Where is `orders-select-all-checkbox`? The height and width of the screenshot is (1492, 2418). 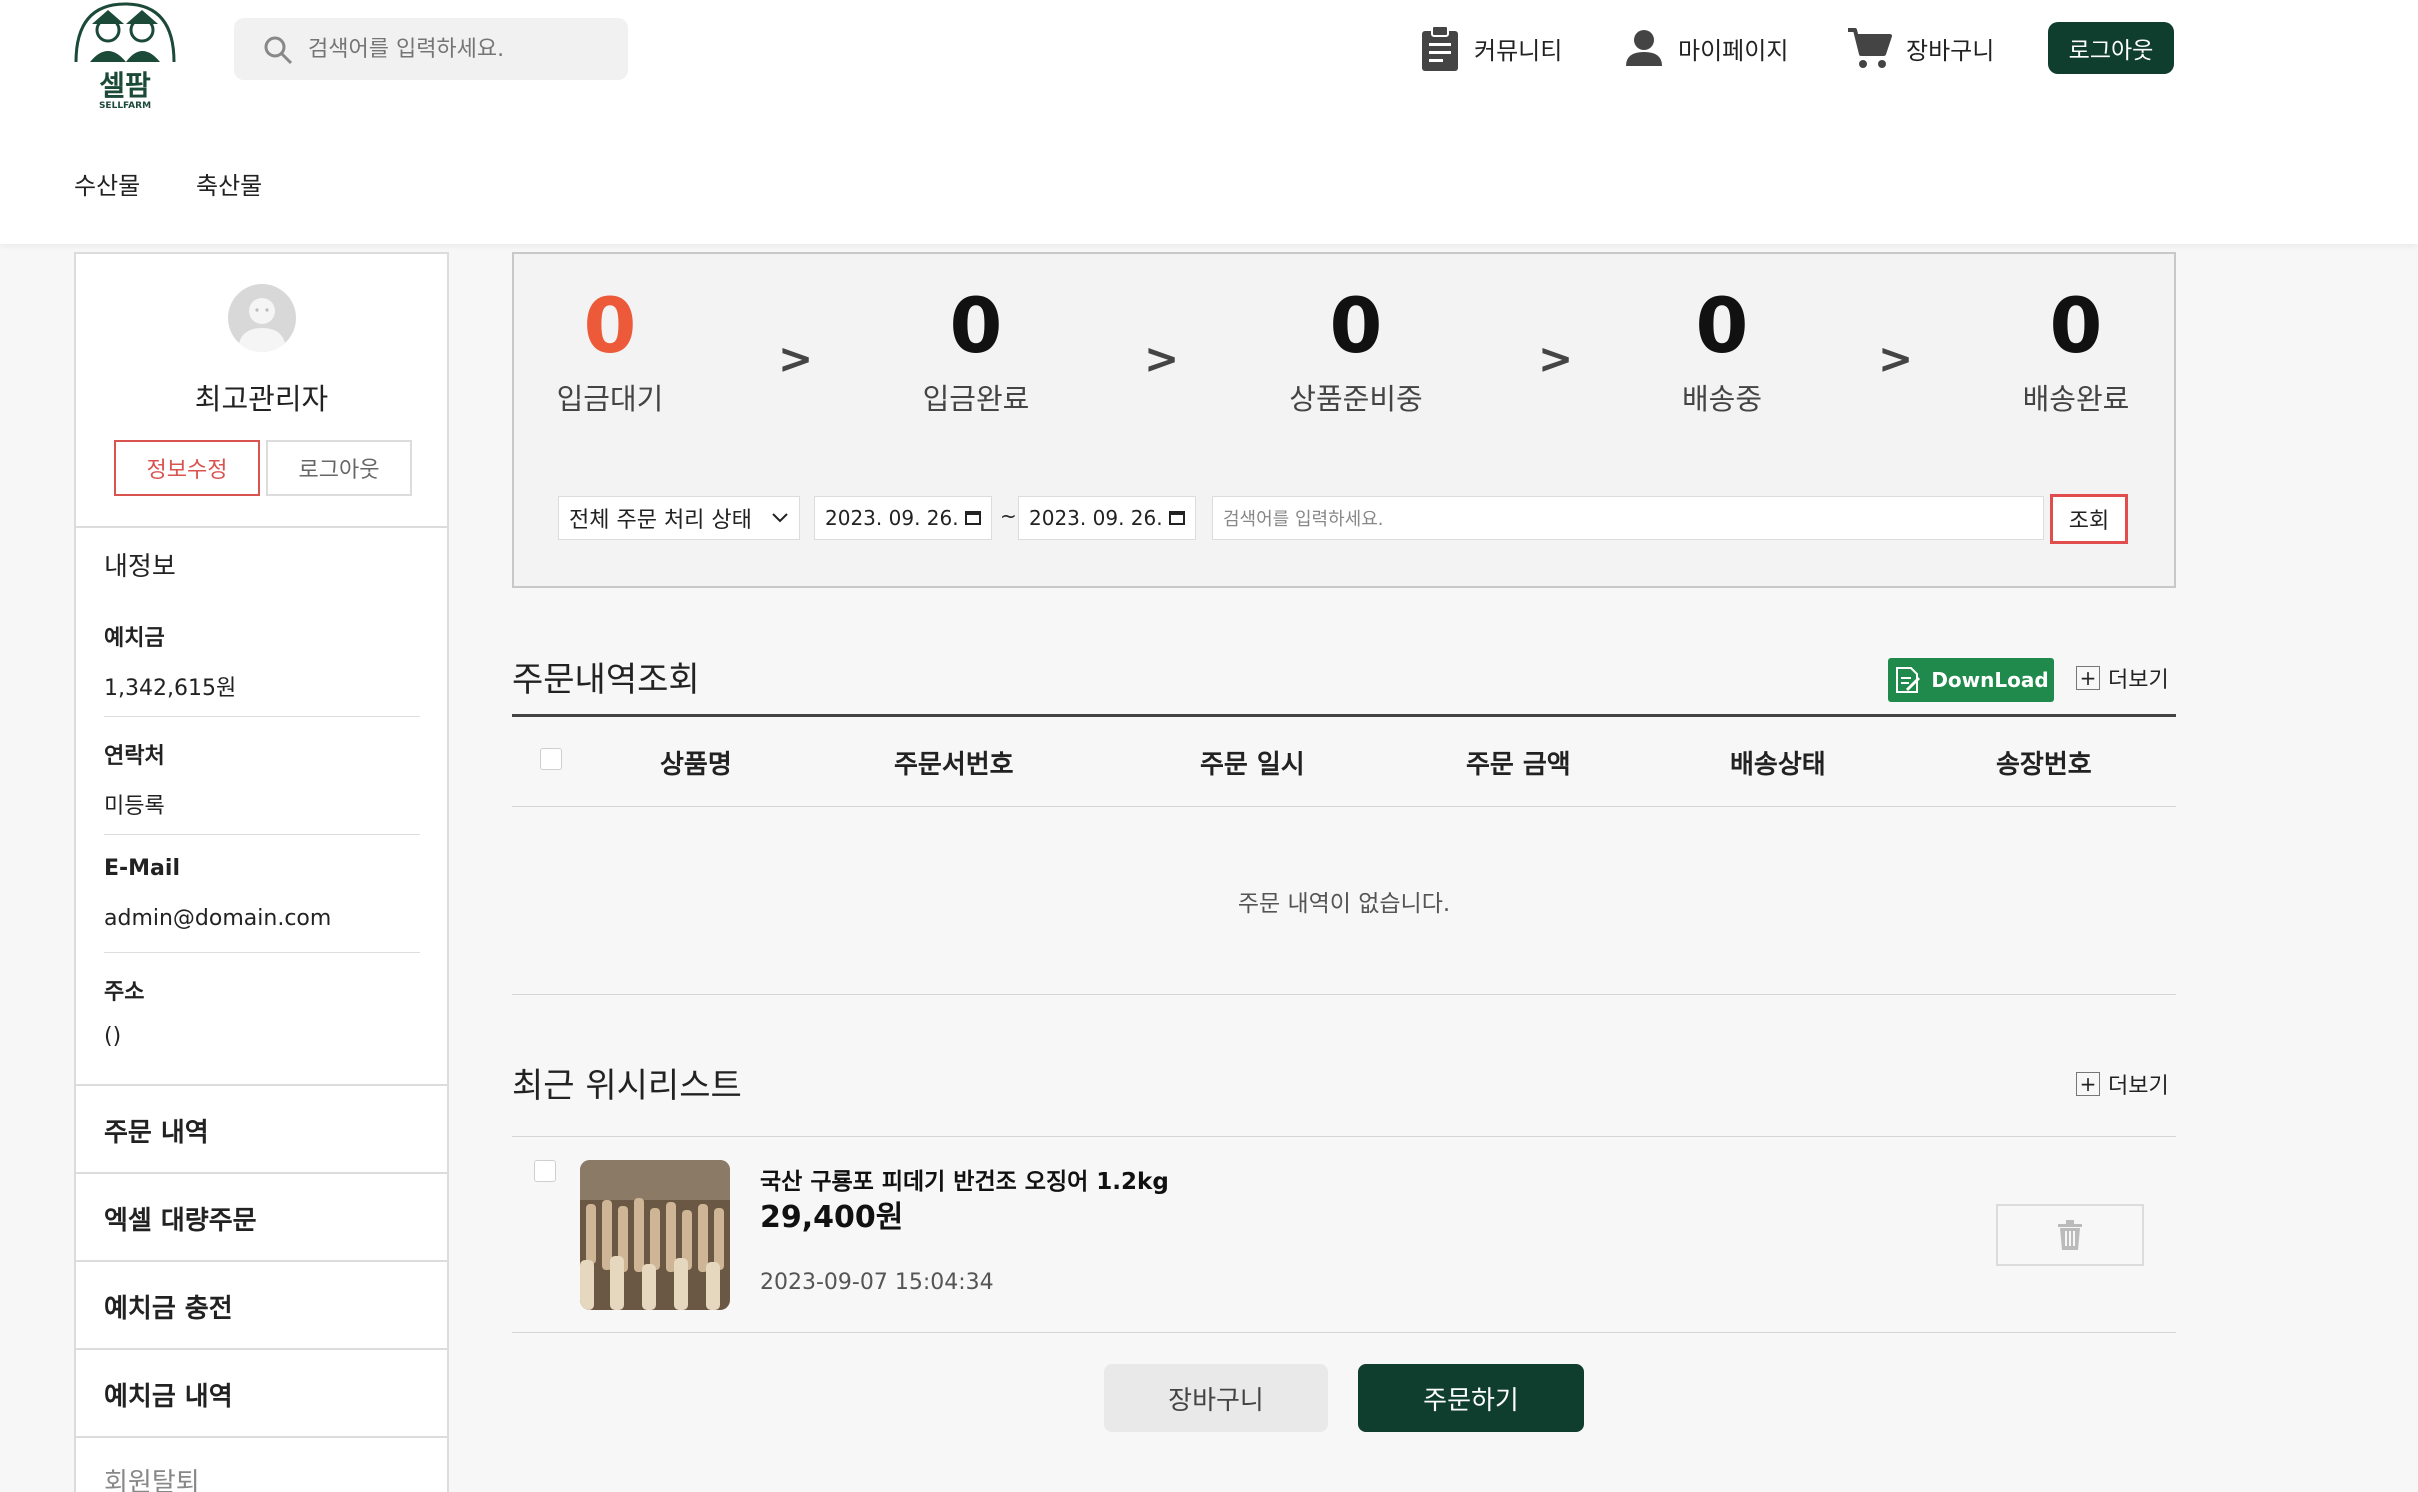
orders-select-all-checkbox is located at coordinates (551, 759).